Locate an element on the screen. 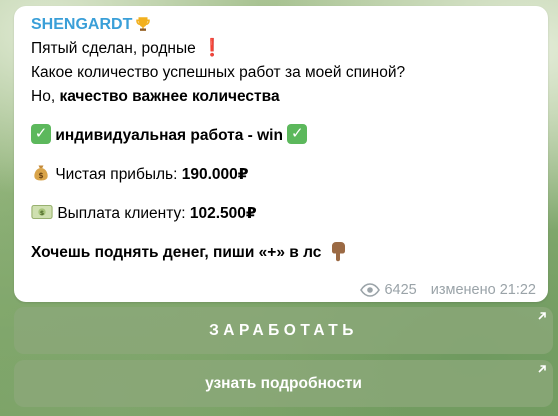 This screenshot has width=558, height=416. profit-label: Чистая прибыль: is located at coordinates (118, 174).